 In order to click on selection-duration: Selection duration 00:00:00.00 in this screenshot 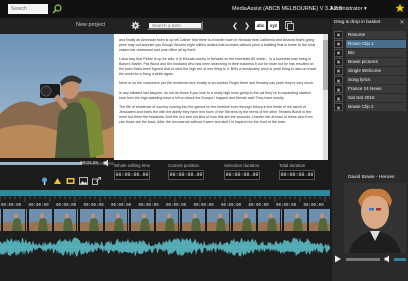, I will do `click(244, 171)`.